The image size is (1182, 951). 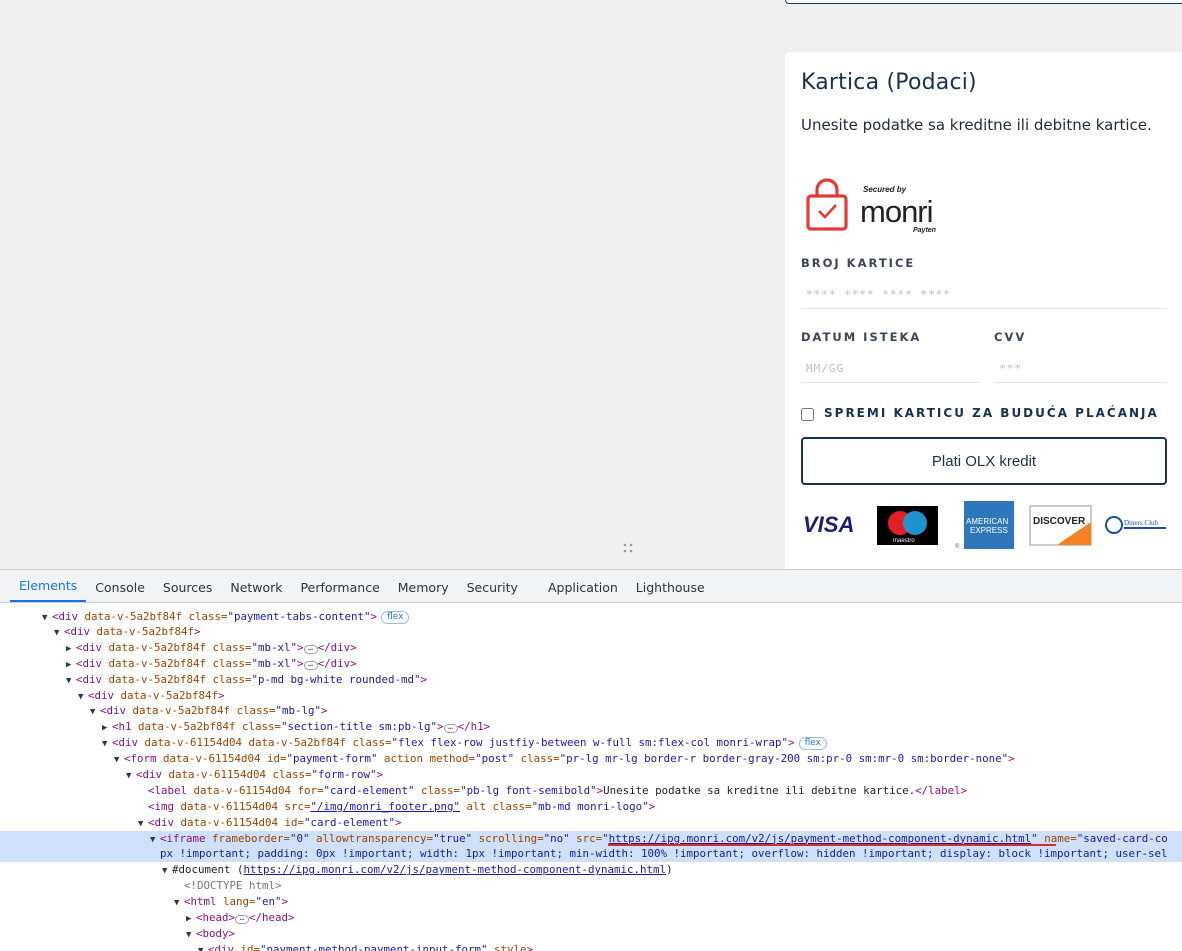 I want to click on resize-handle-icon, so click(x=628, y=548).